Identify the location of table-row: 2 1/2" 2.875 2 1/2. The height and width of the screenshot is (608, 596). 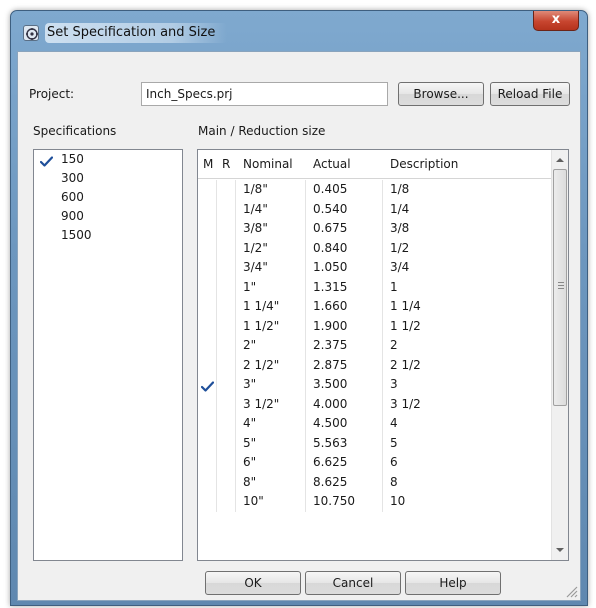
(375, 365).